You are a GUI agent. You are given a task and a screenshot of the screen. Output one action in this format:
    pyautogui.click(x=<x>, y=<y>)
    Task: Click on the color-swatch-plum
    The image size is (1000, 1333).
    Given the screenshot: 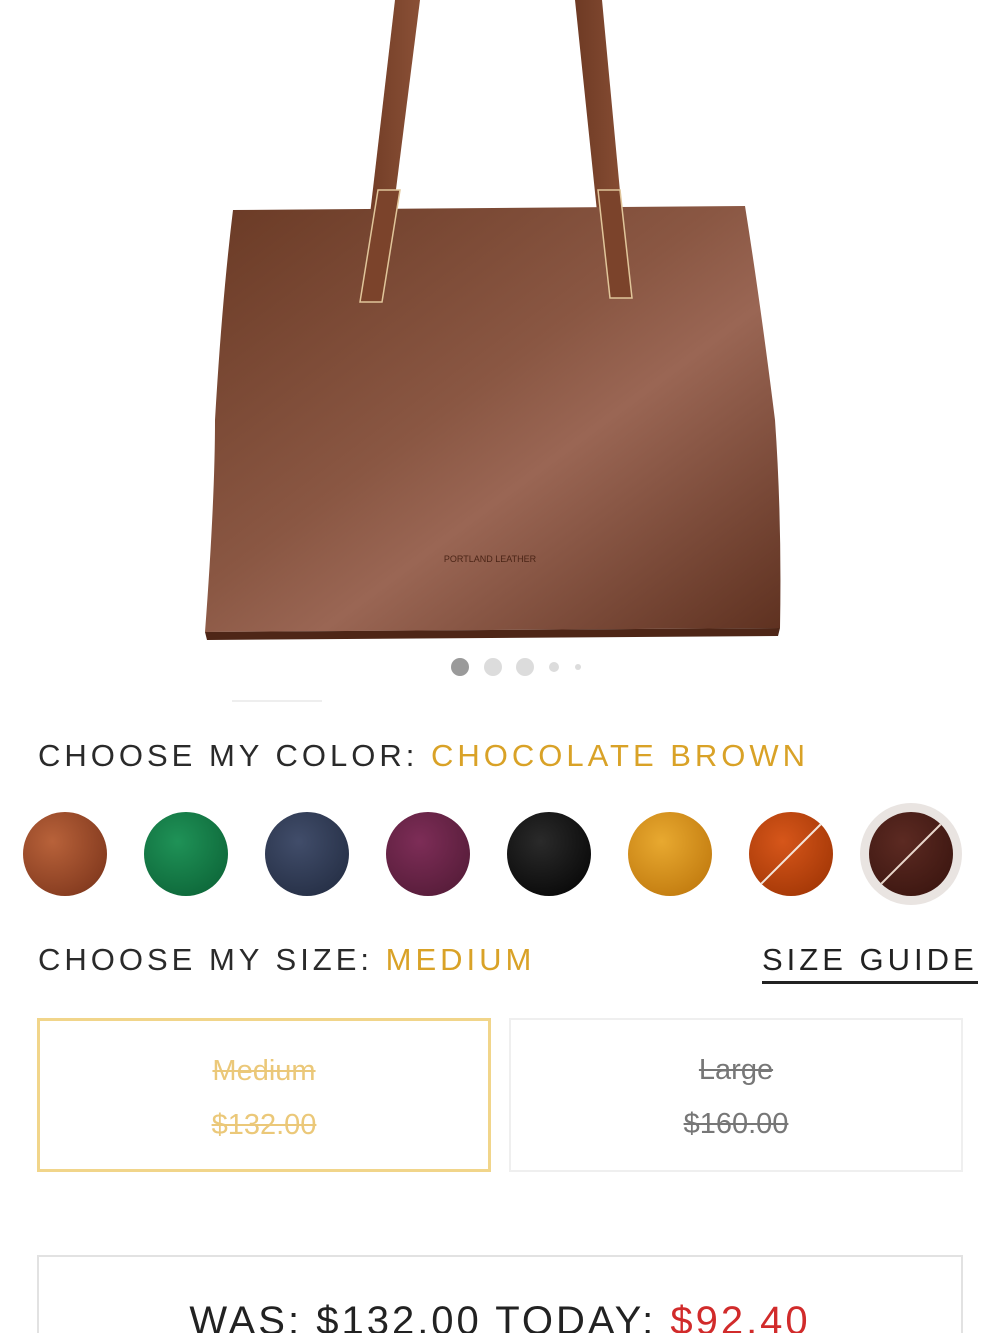 What is the action you would take?
    pyautogui.click(x=428, y=854)
    